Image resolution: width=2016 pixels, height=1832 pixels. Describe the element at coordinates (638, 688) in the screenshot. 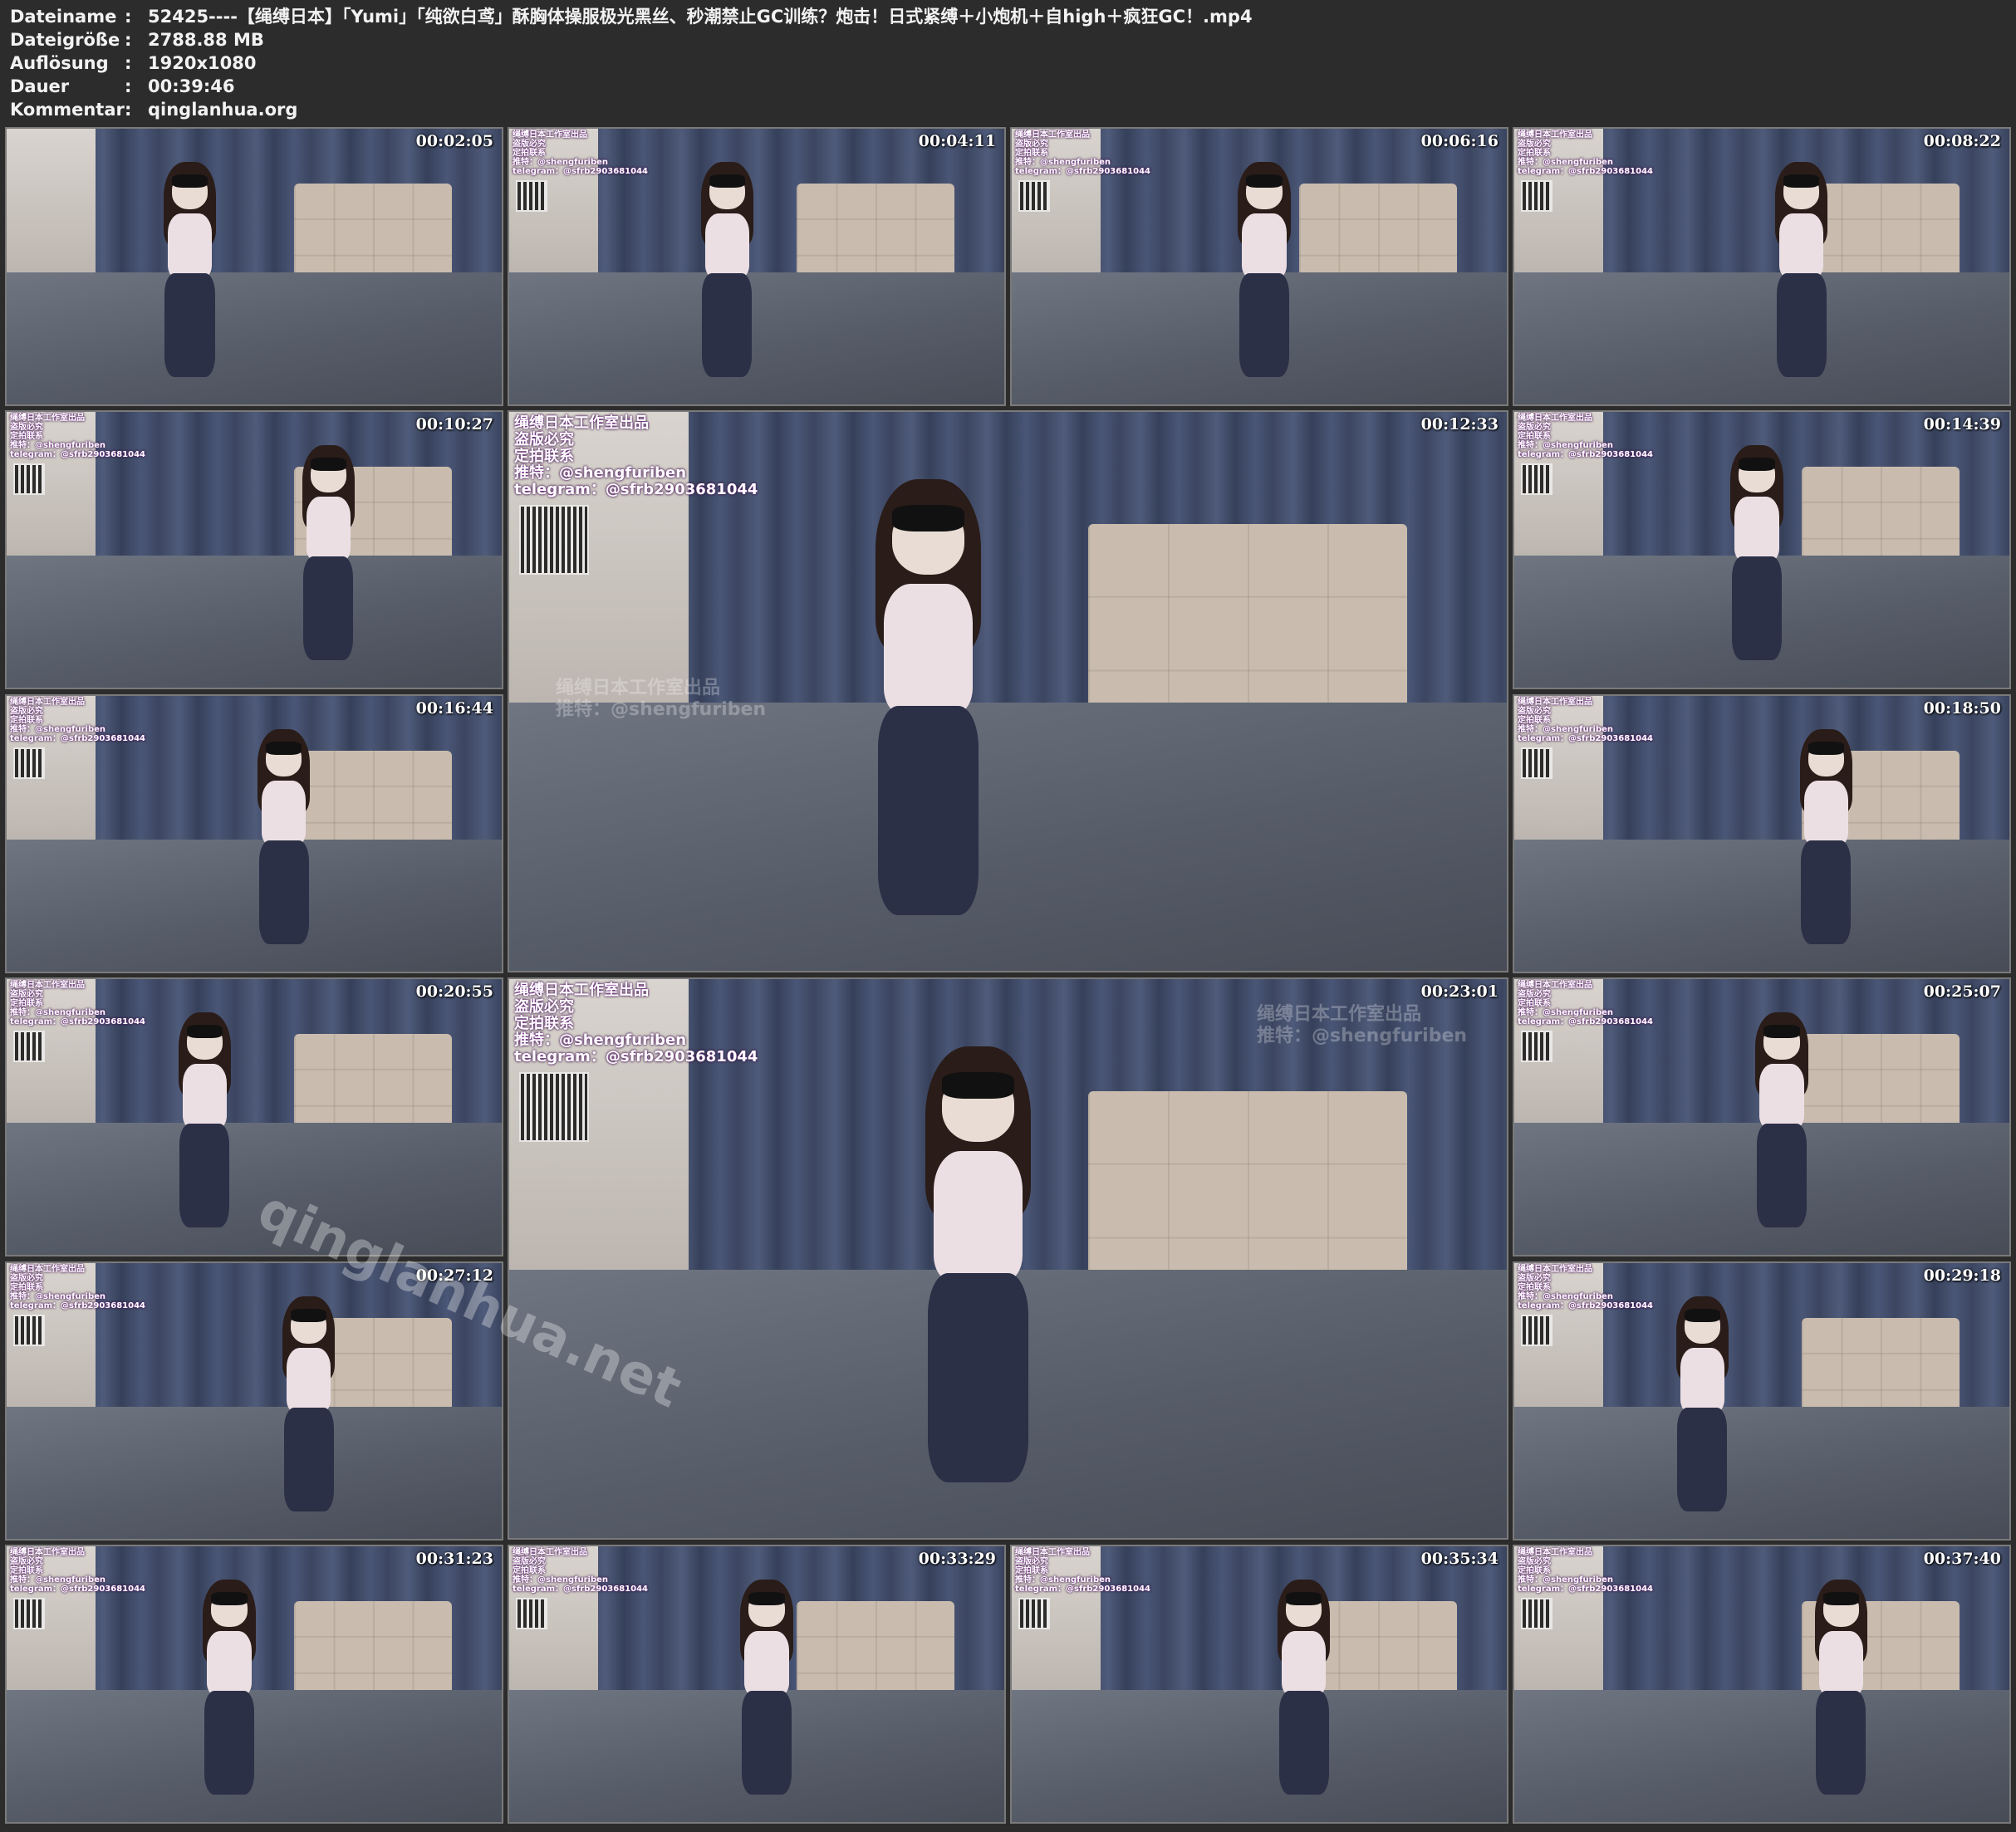

I see `faint-watermark-line: 绳缚日本工作室出品` at that location.